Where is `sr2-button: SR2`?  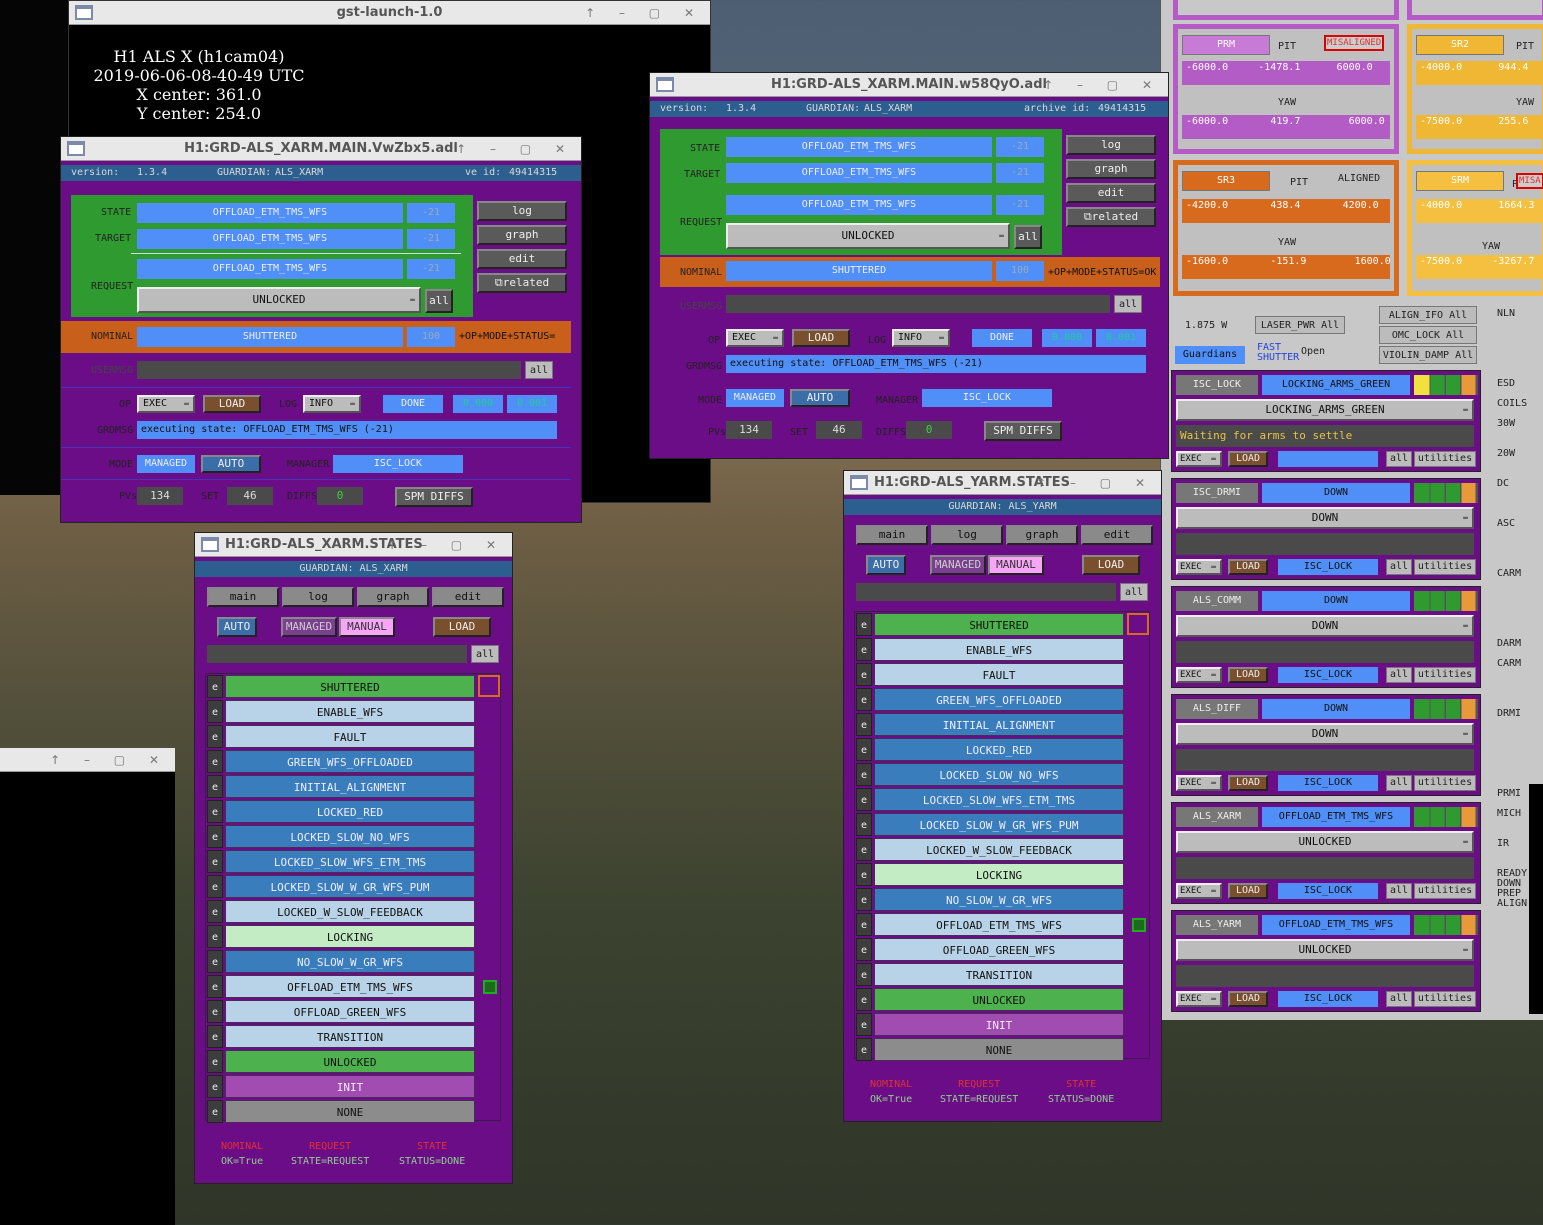 sr2-button: SR2 is located at coordinates (1460, 45).